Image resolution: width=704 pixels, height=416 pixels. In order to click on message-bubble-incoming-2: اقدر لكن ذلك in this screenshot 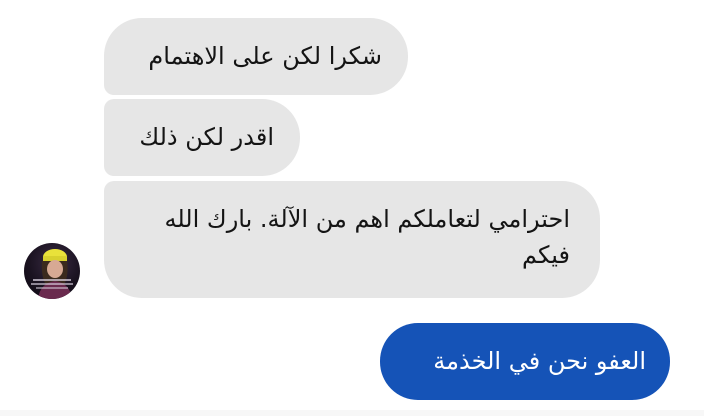, I will do `click(202, 137)`.